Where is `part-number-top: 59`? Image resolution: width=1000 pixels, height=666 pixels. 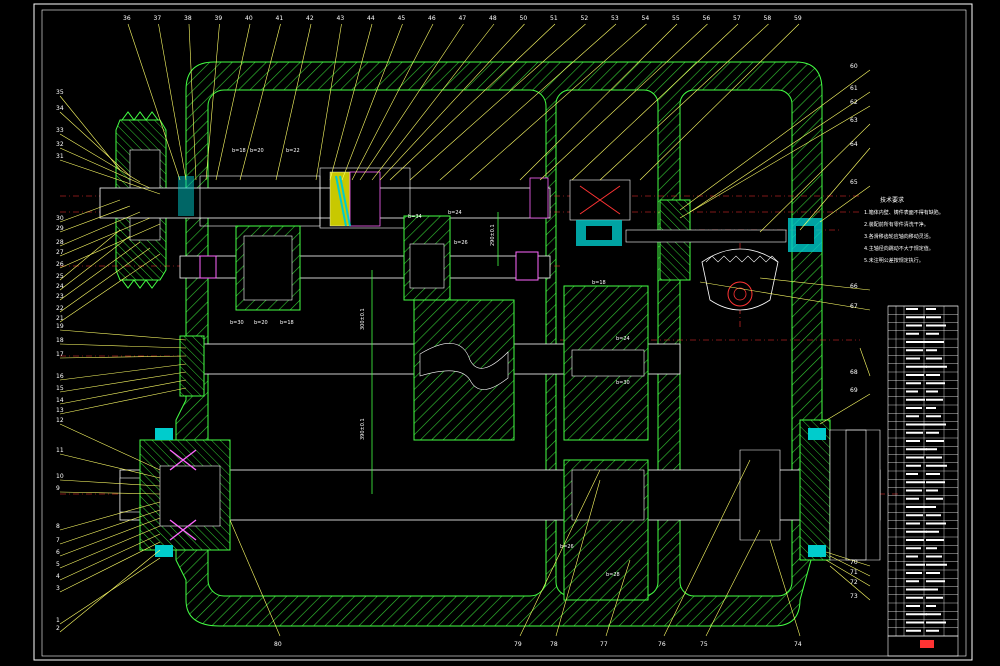
part-number-top: 59 is located at coordinates (798, 18).